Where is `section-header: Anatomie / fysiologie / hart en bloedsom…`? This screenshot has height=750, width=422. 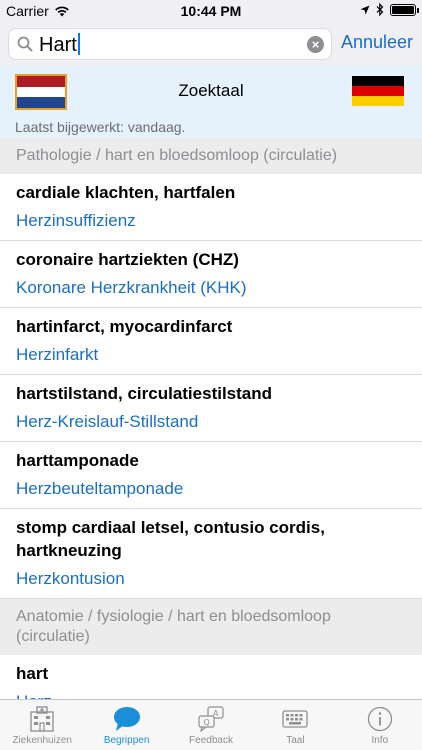 section-header: Anatomie / fysiologie / hart en bloedsom… is located at coordinates (211, 627).